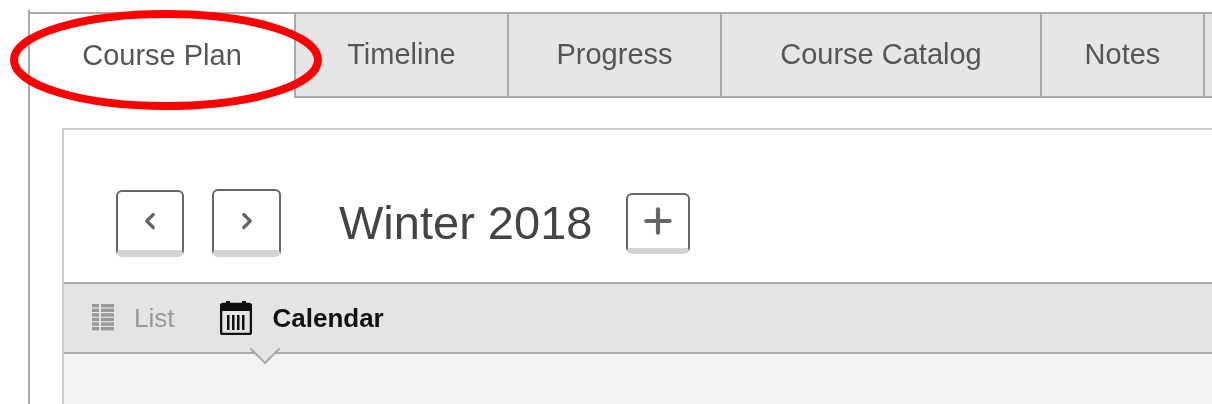  Describe the element at coordinates (658, 223) in the screenshot. I see `add-term-button` at that location.